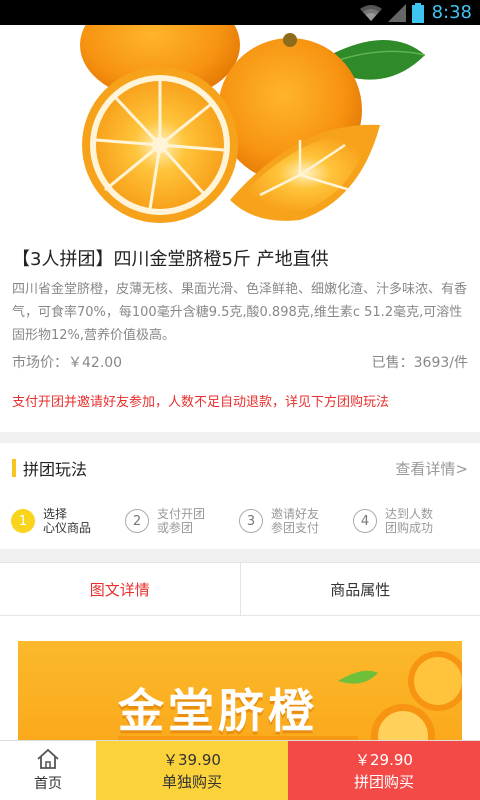 This screenshot has height=800, width=480. What do you see at coordinates (370, 12) in the screenshot?
I see `wifi-icon` at bounding box center [370, 12].